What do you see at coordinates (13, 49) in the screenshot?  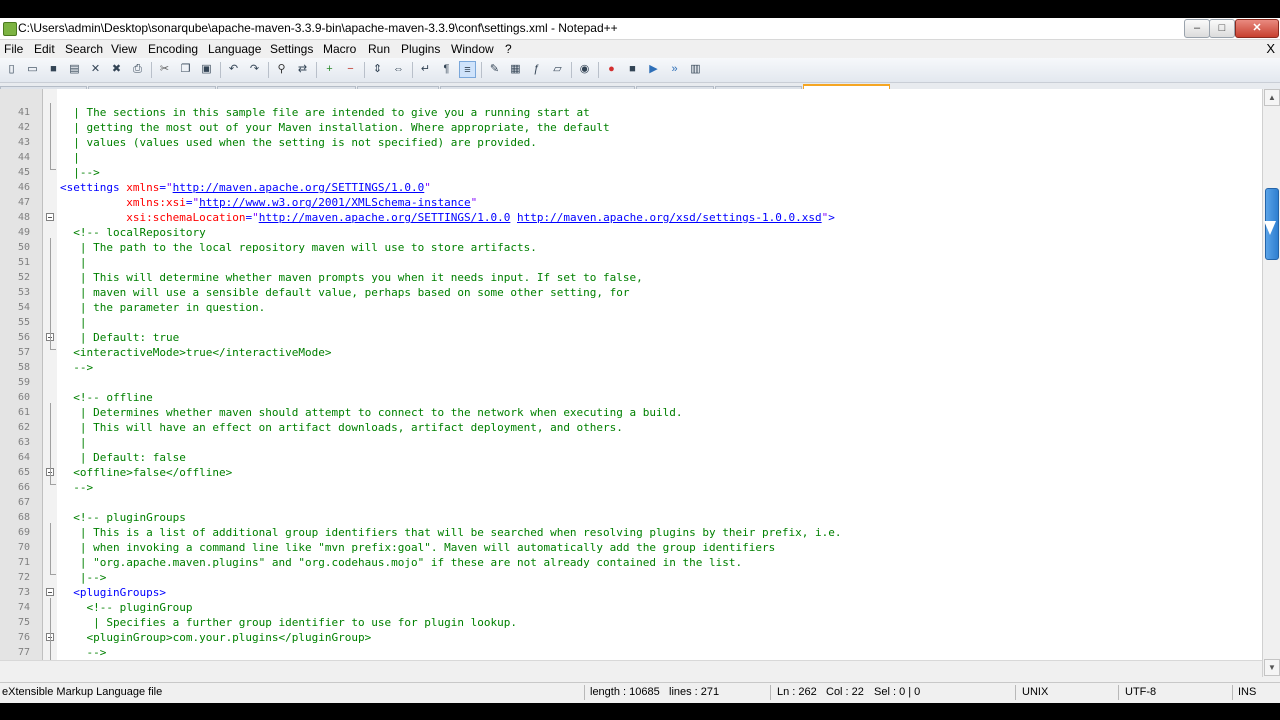 I see `menu-file: File` at bounding box center [13, 49].